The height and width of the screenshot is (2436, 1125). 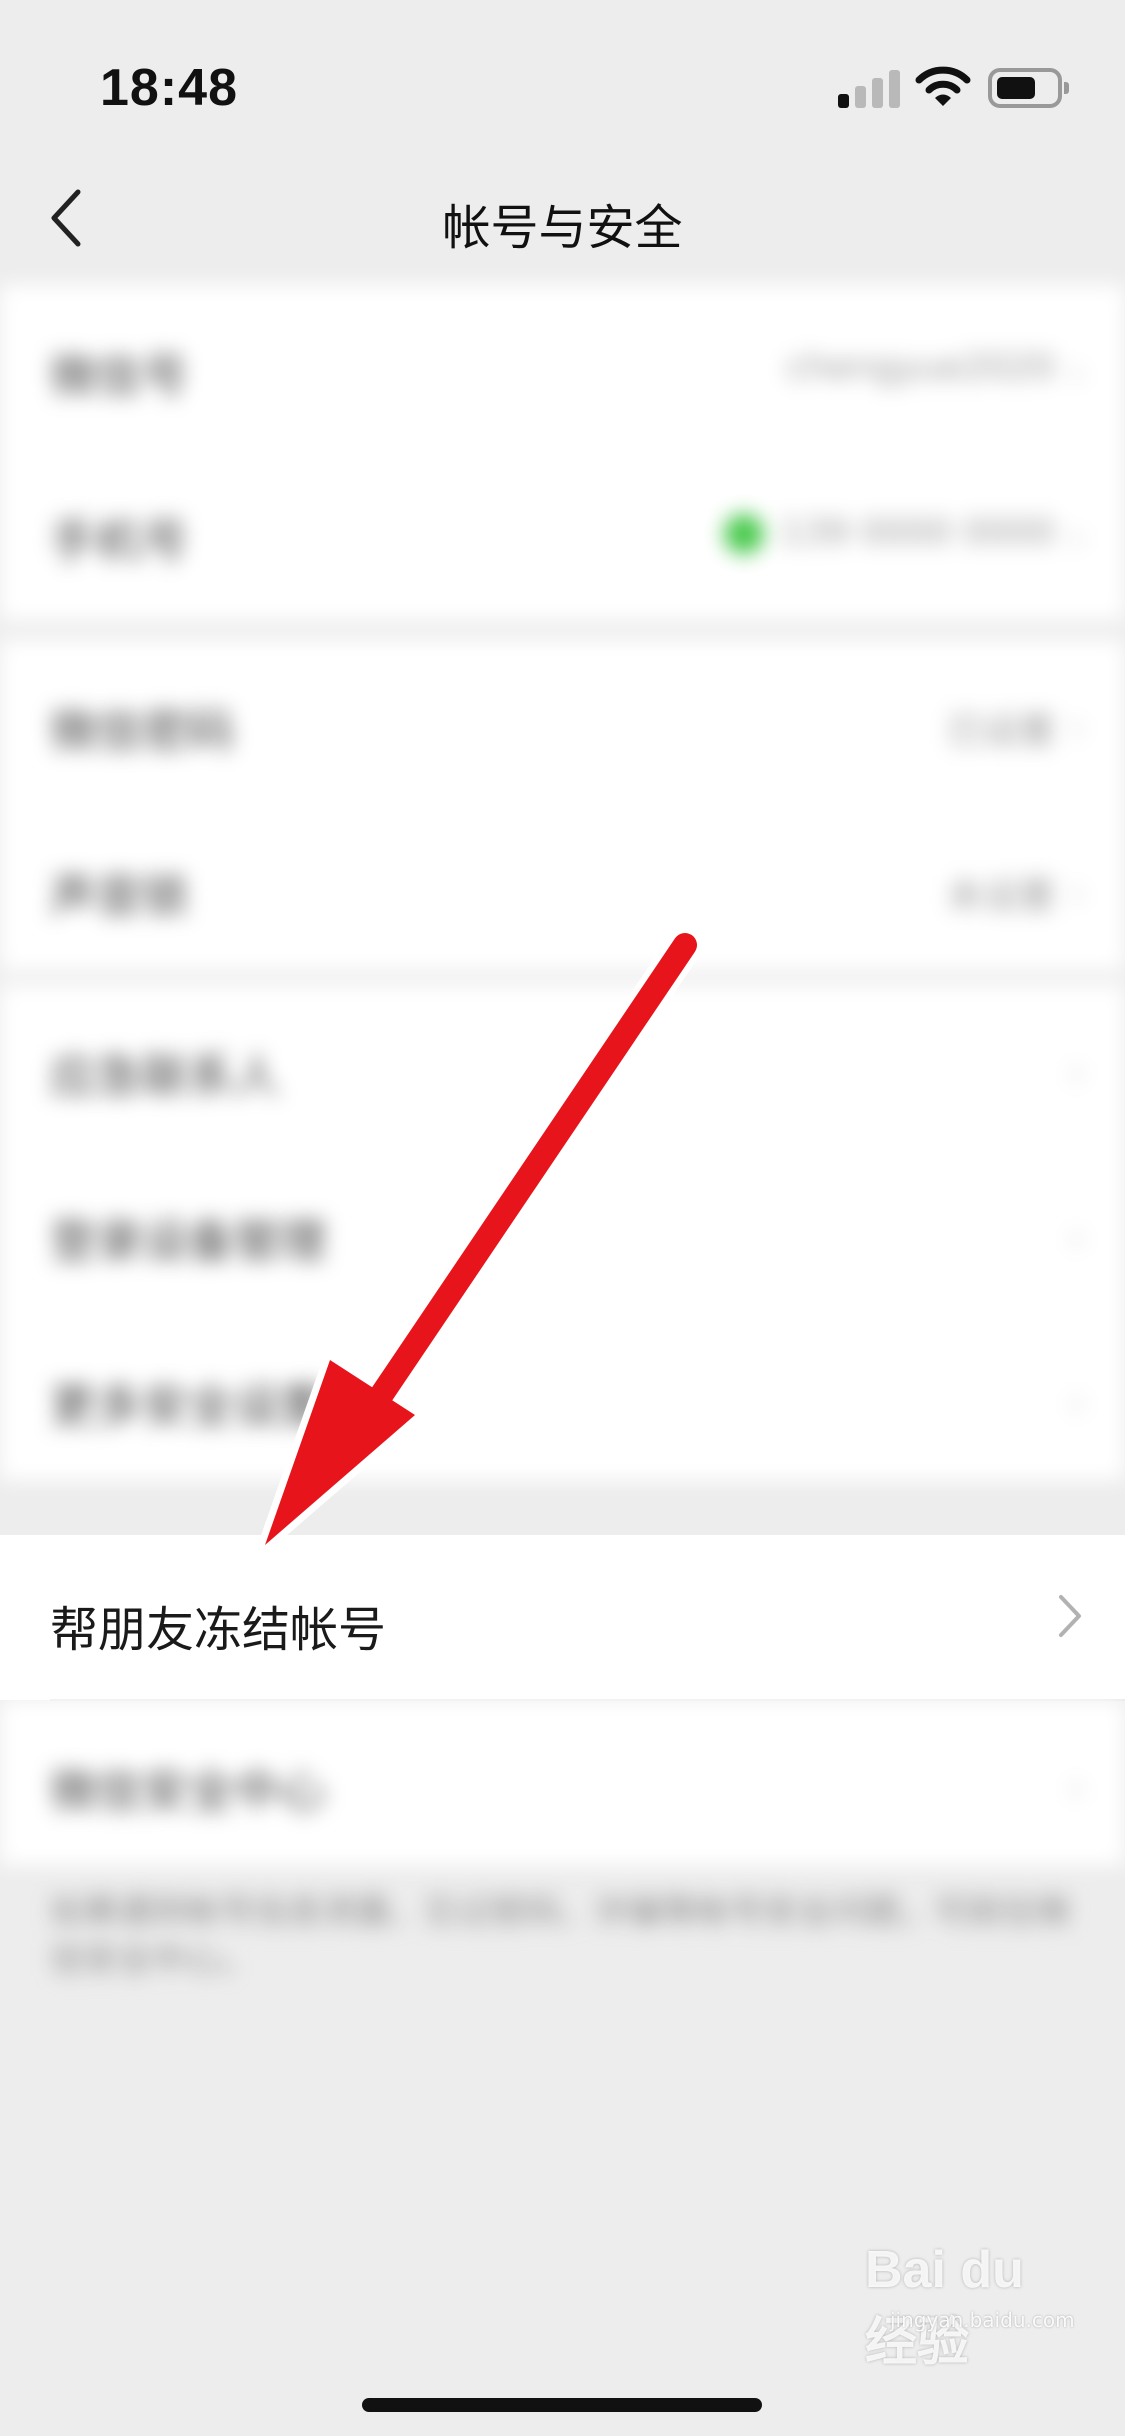 What do you see at coordinates (562, 1067) in the screenshot?
I see `settings-row-emergency-contact: 应急联系人 ›` at bounding box center [562, 1067].